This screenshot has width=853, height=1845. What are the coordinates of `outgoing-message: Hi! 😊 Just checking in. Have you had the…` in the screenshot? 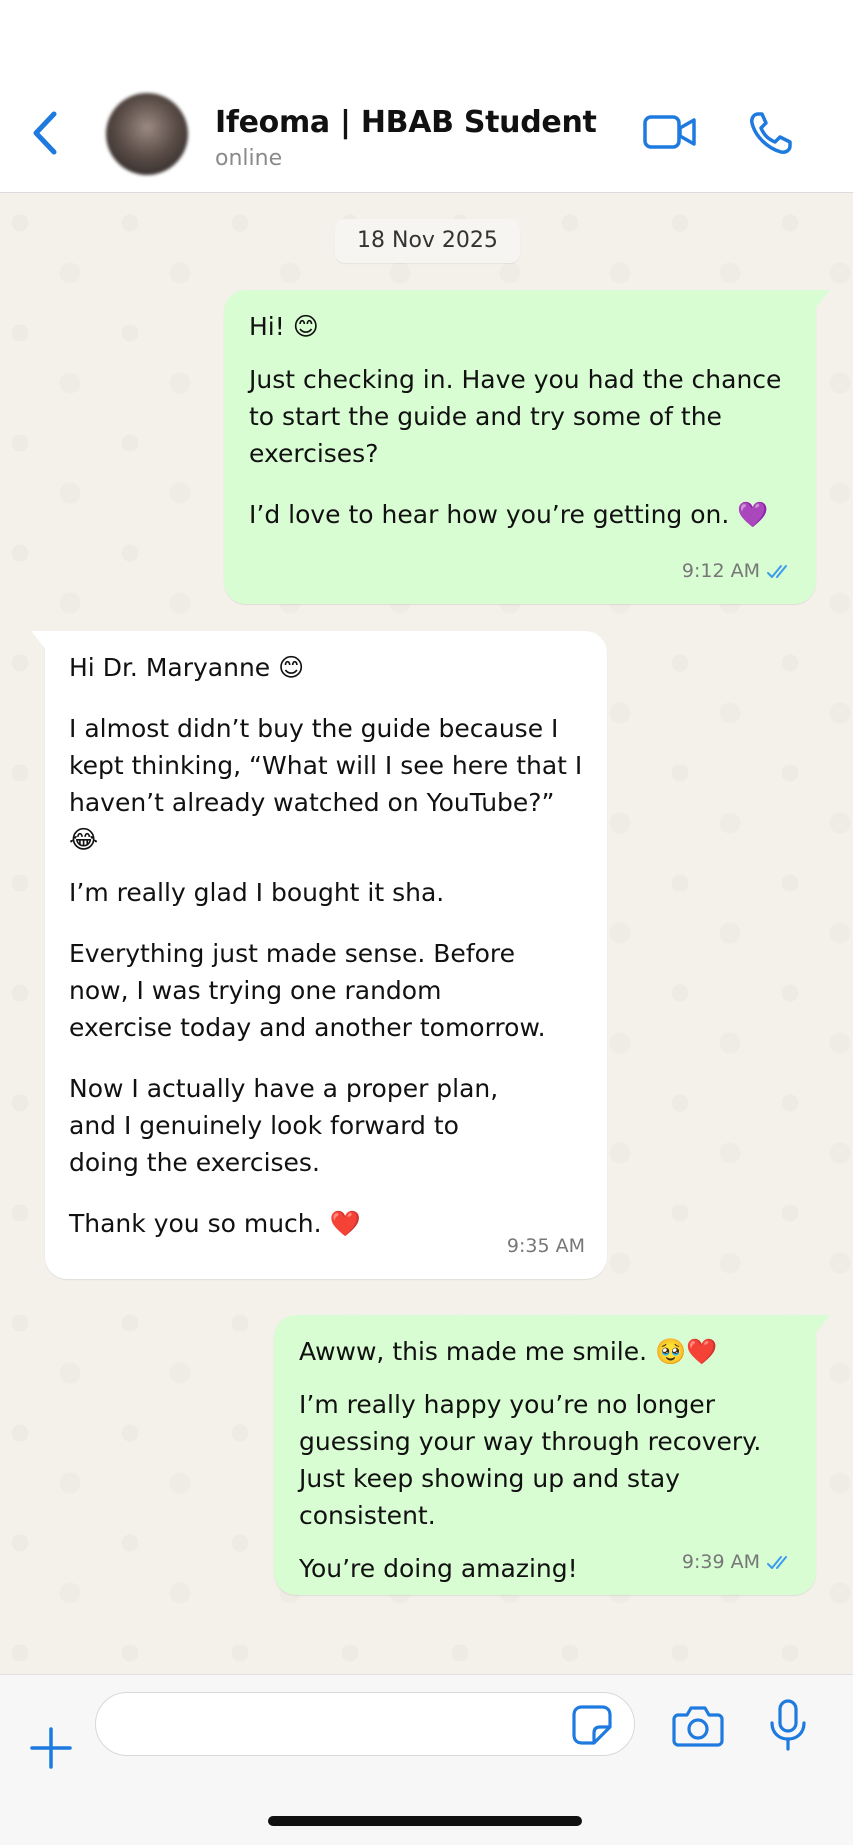 It's located at (527, 447).